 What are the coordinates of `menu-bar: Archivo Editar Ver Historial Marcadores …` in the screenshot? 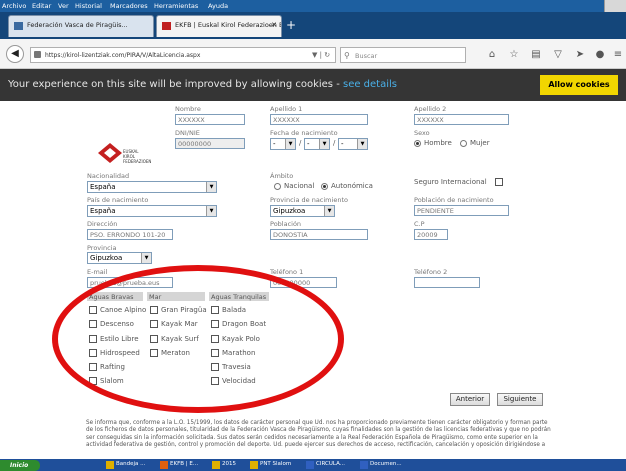 It's located at (313, 6).